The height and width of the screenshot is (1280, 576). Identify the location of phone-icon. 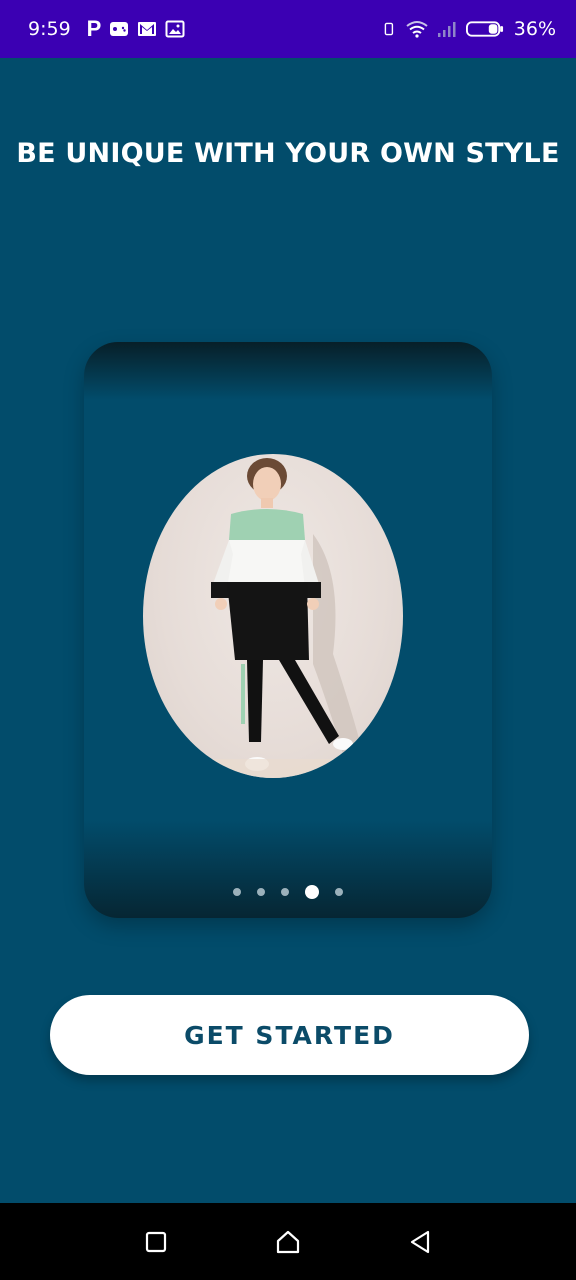
(388, 29).